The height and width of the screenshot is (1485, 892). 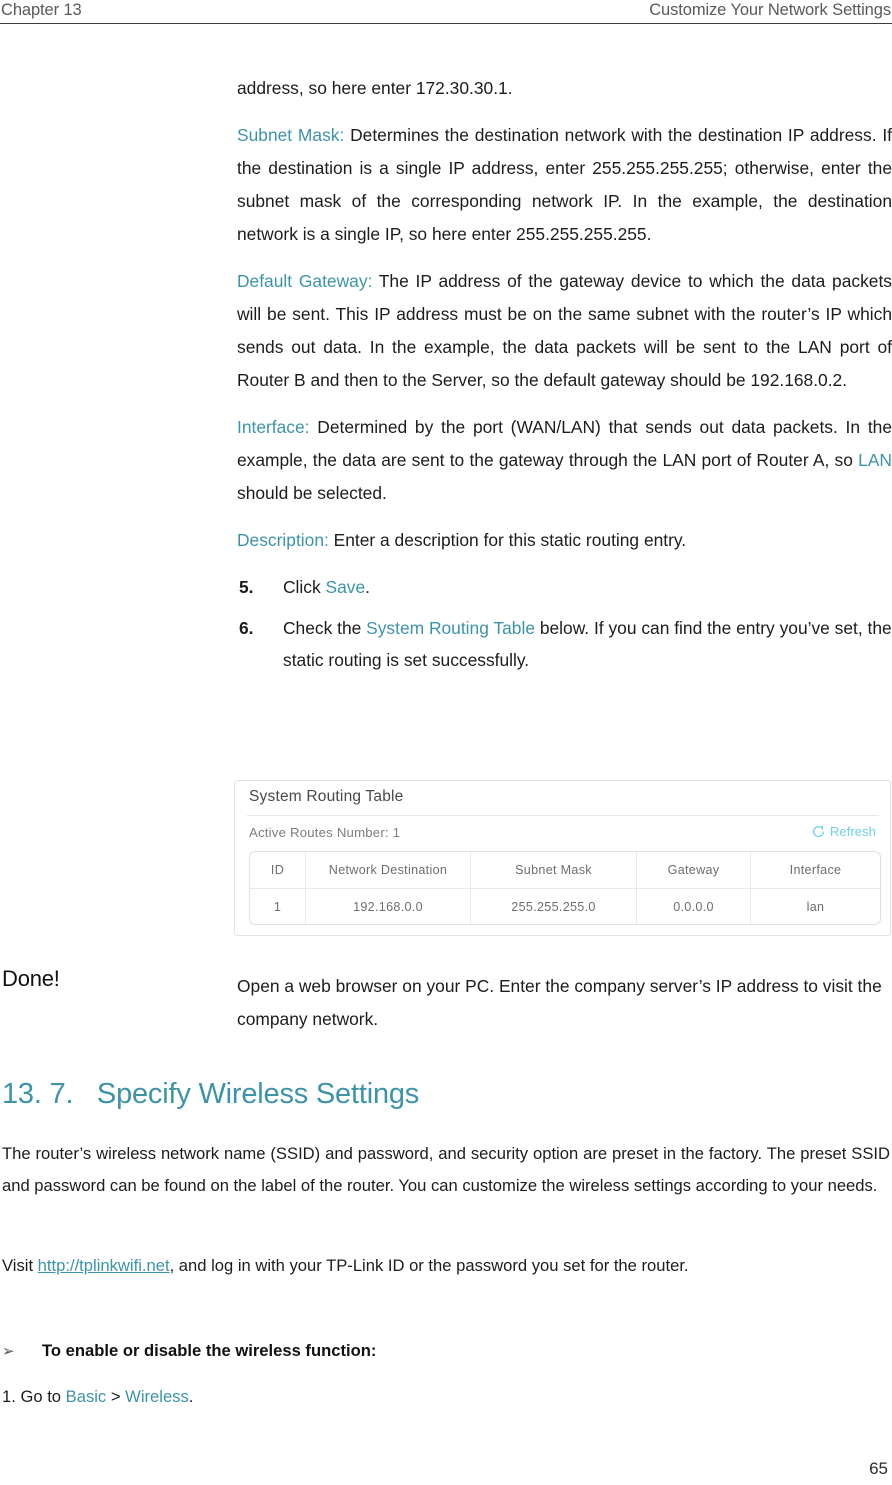 I want to click on refresh-button: Refresh, so click(x=844, y=831).